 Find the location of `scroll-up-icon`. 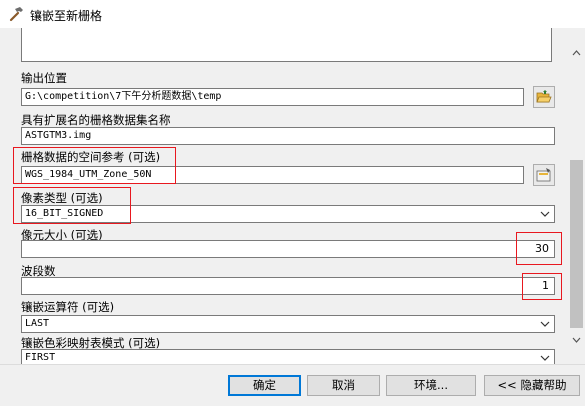

scroll-up-icon is located at coordinates (576, 52).